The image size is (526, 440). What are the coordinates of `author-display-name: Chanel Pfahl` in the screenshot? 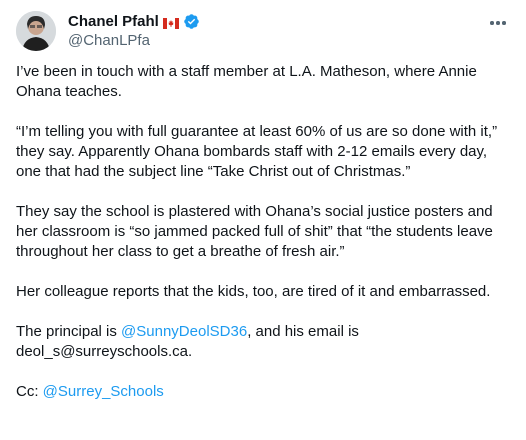 It's located at (113, 21).